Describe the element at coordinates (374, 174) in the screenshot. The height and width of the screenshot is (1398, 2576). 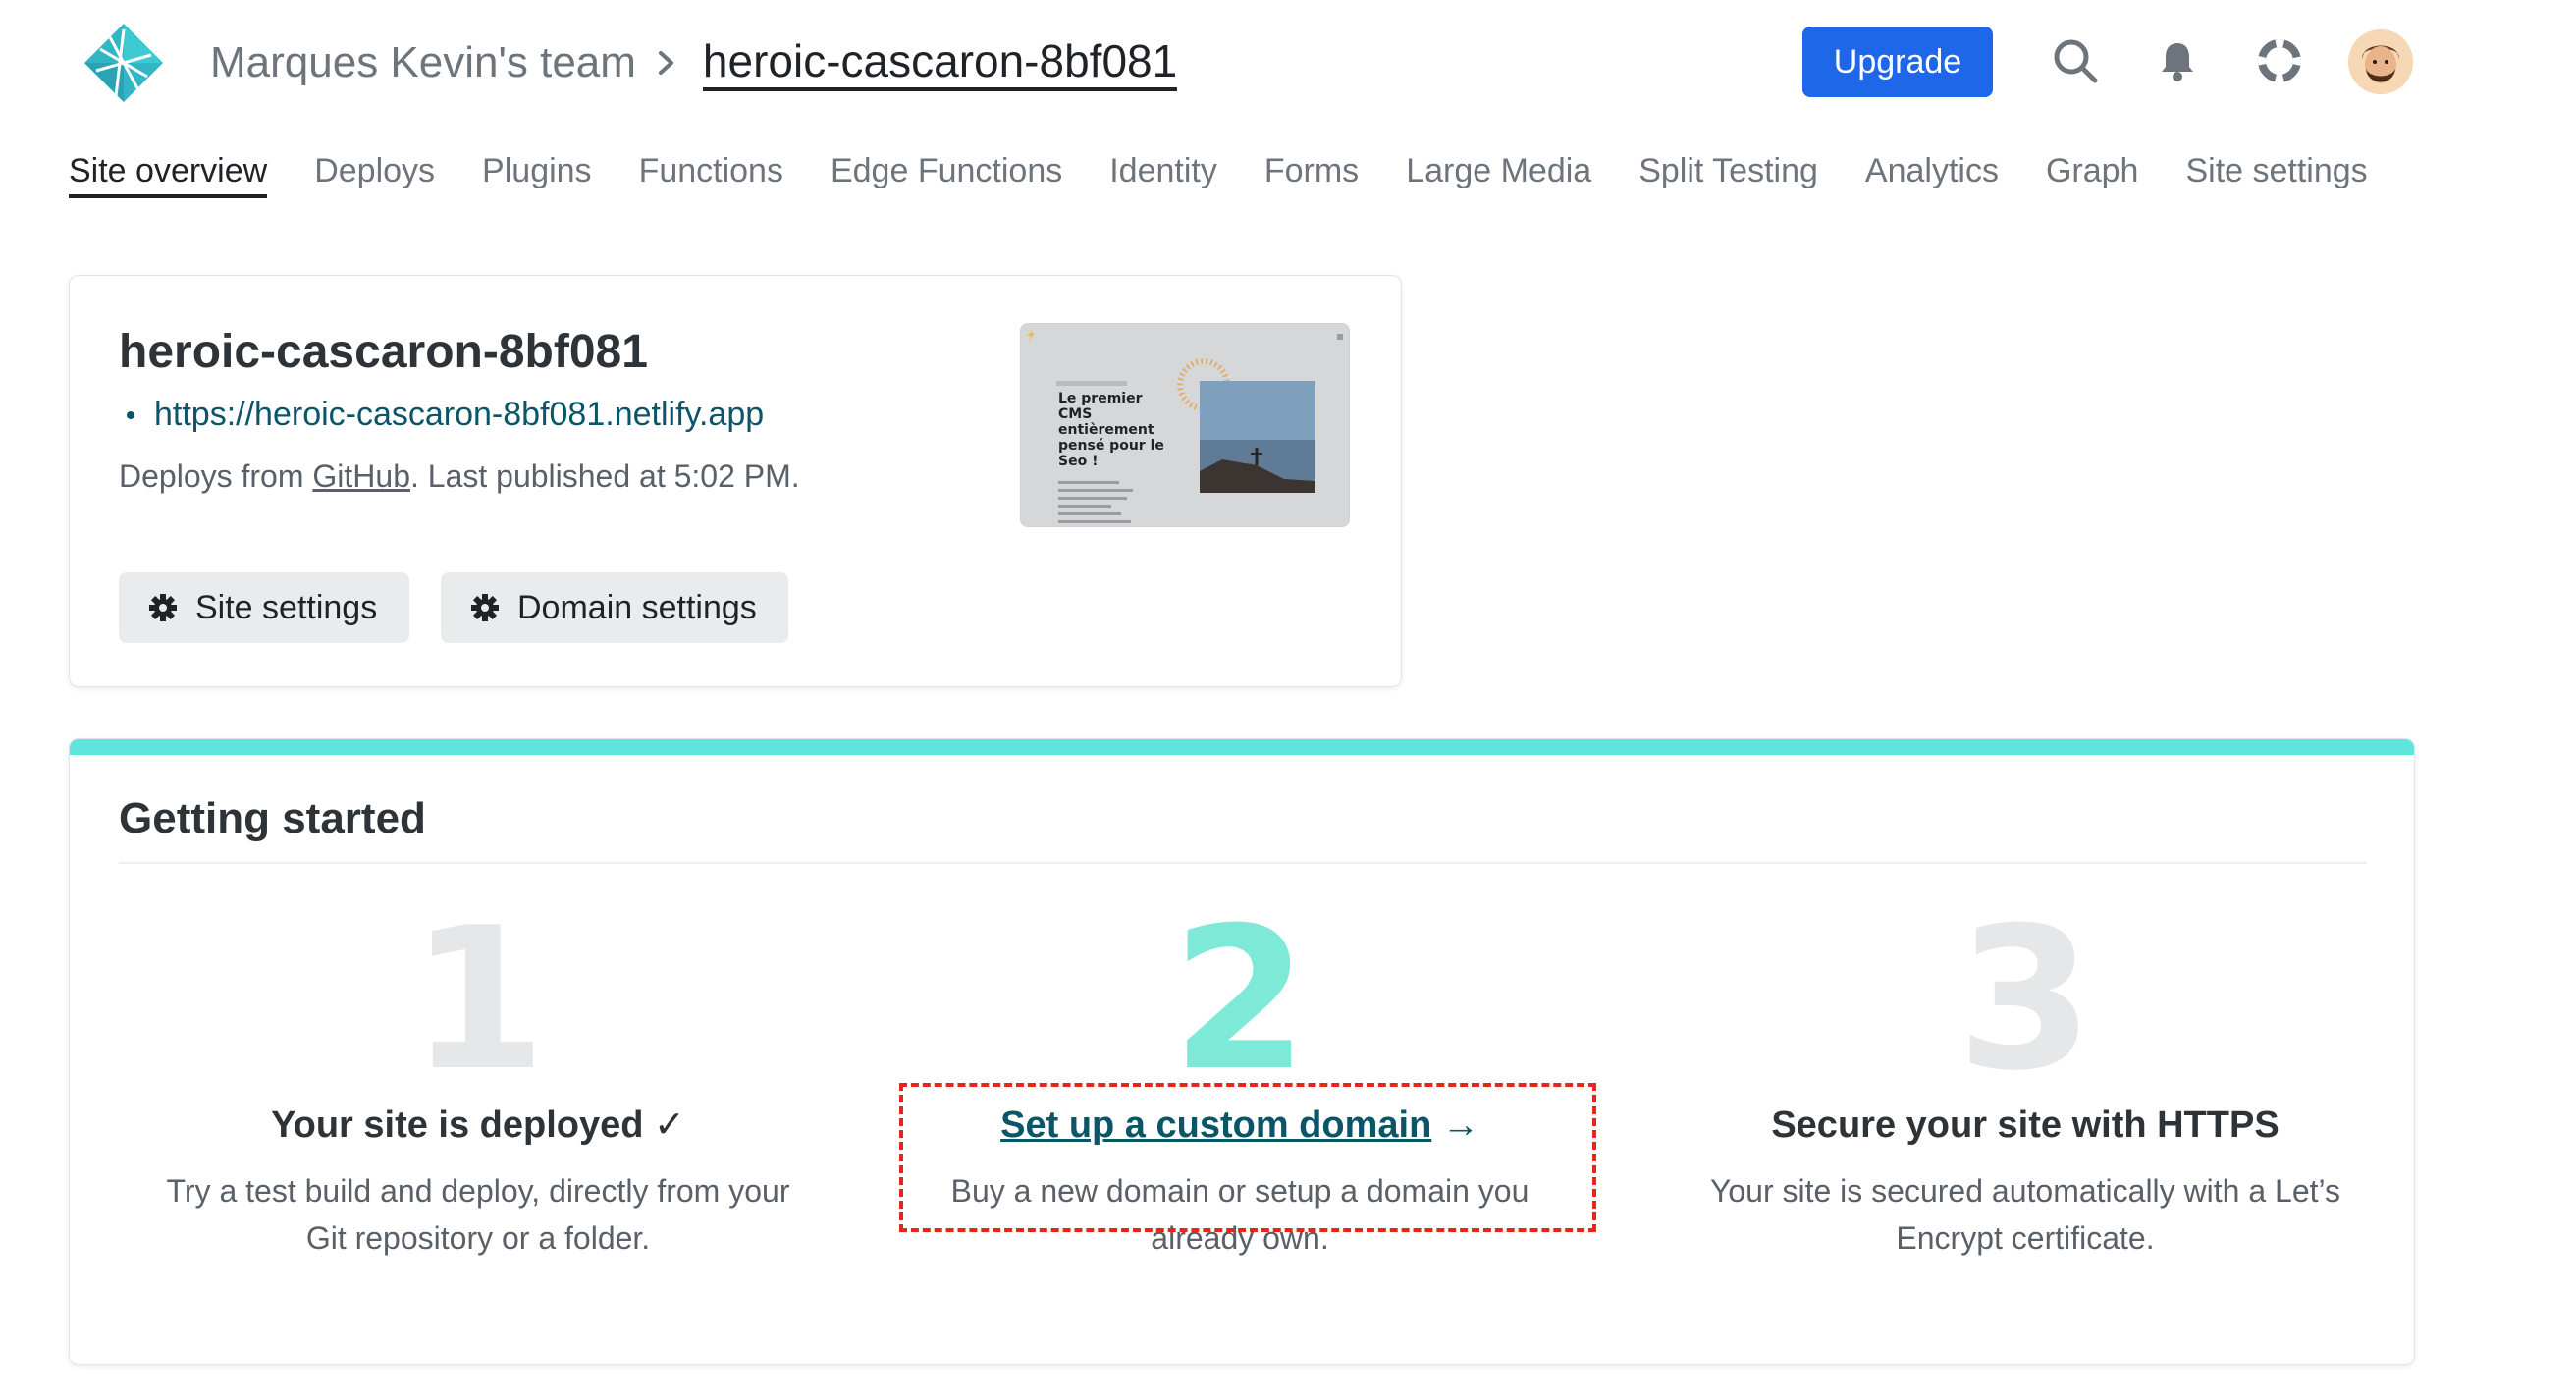
I see `tab-deploys: Deploys` at that location.